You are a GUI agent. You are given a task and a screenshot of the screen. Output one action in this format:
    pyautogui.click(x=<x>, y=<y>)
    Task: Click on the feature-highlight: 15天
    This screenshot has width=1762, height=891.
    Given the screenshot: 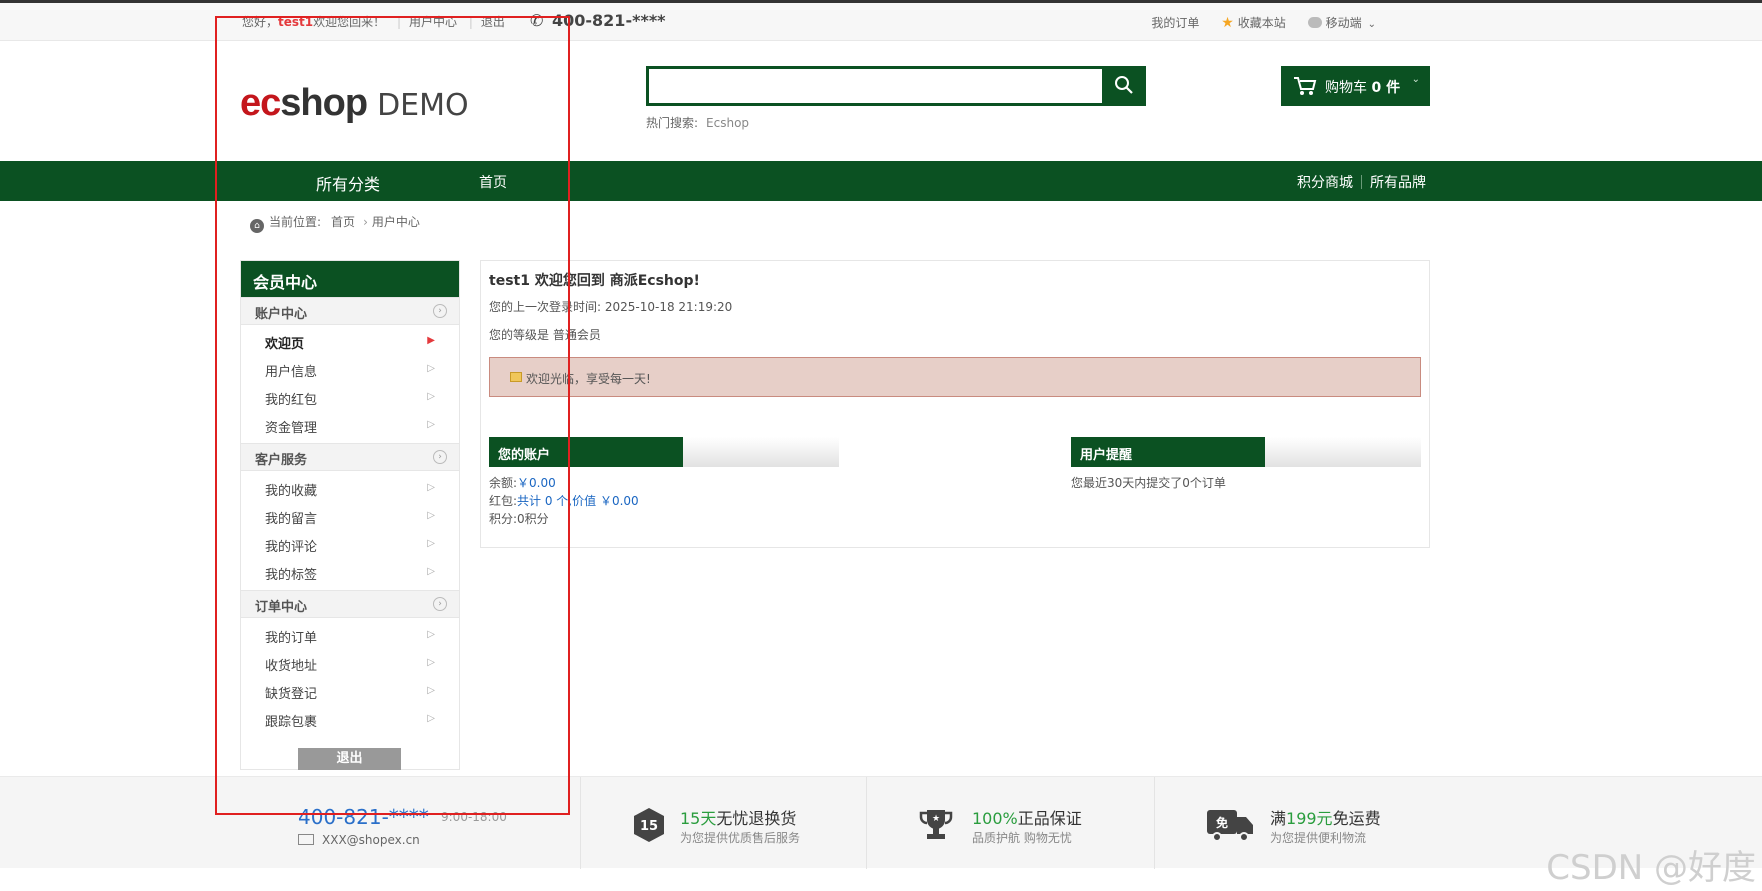 What is the action you would take?
    pyautogui.click(x=698, y=818)
    